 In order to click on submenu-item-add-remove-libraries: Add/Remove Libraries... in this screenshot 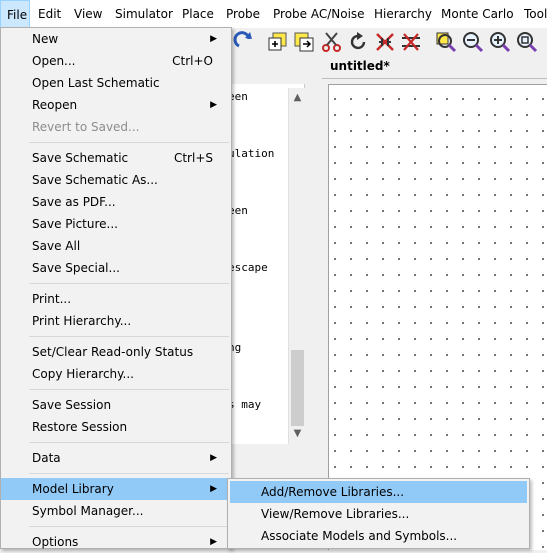, I will do `click(378, 492)`.